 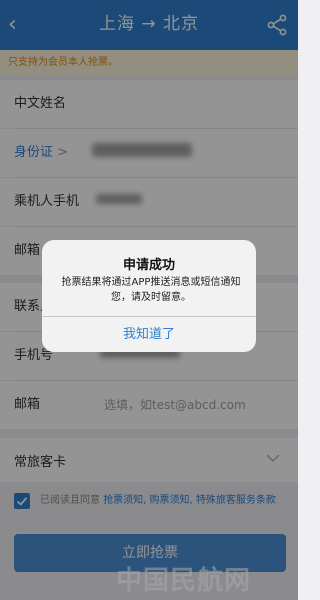 I want to click on success-dialog: 申请成功 抢票结果将通过APP推送消息或短信通知您，请及时留意。 我知道了, so click(x=149, y=296).